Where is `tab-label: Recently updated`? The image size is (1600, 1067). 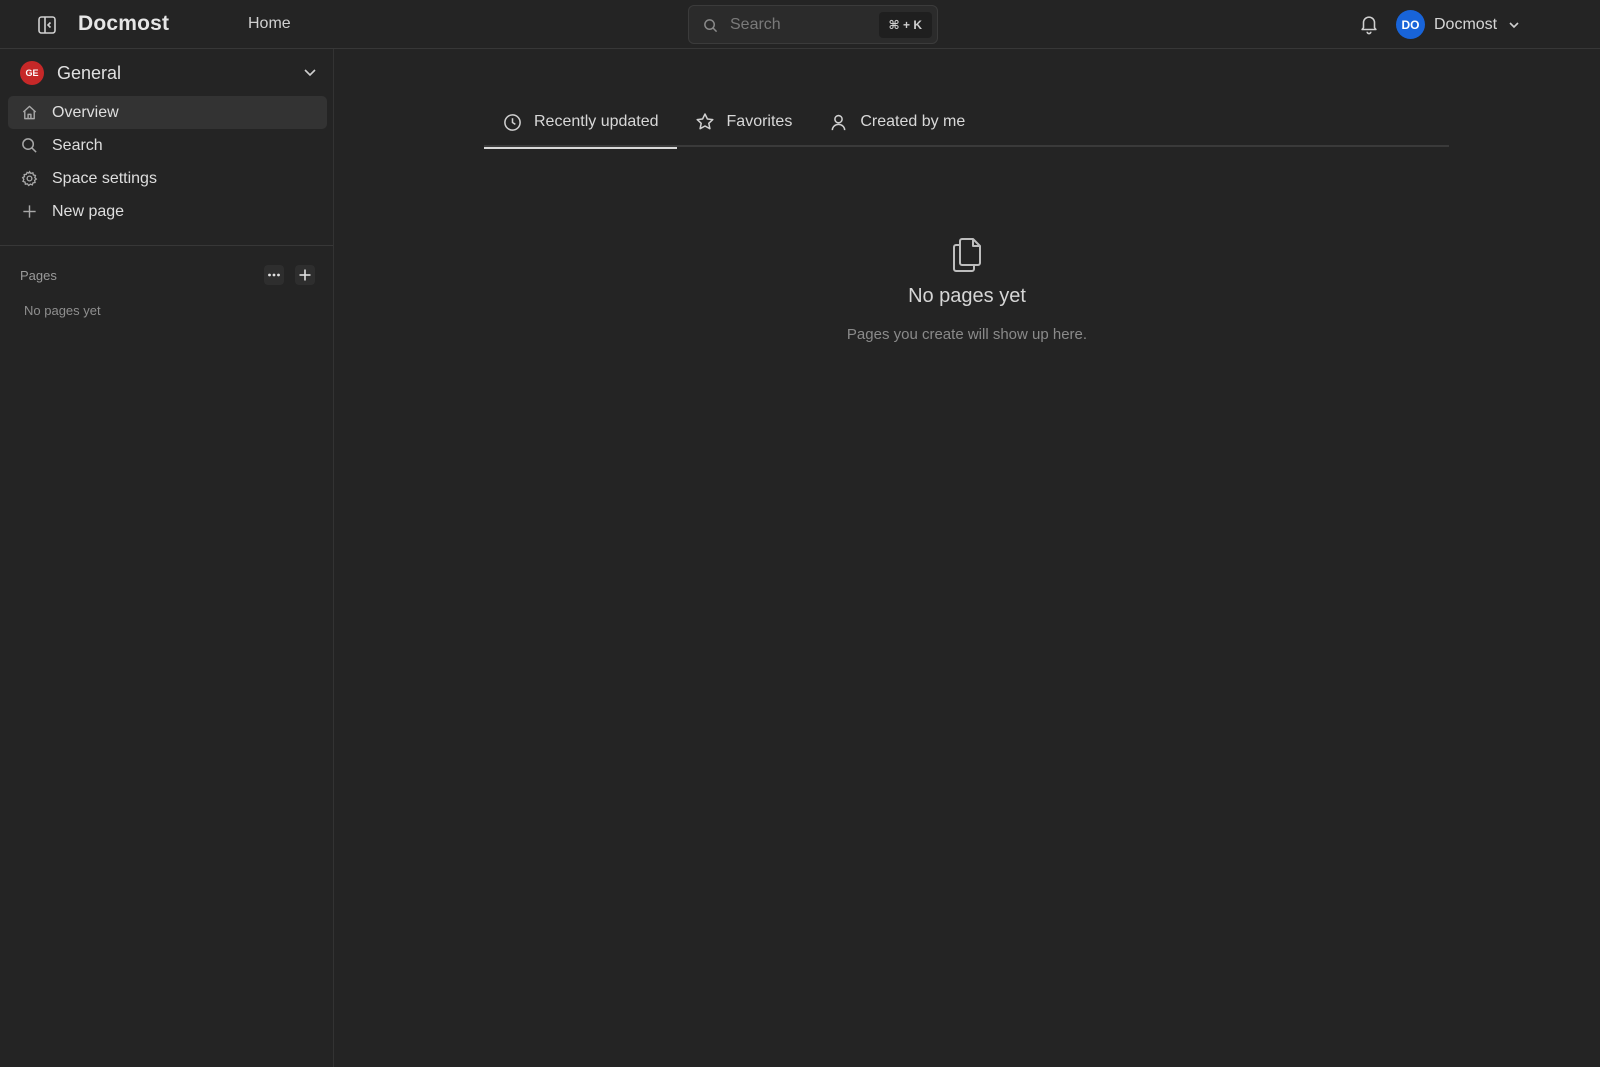 tab-label: Recently updated is located at coordinates (596, 121).